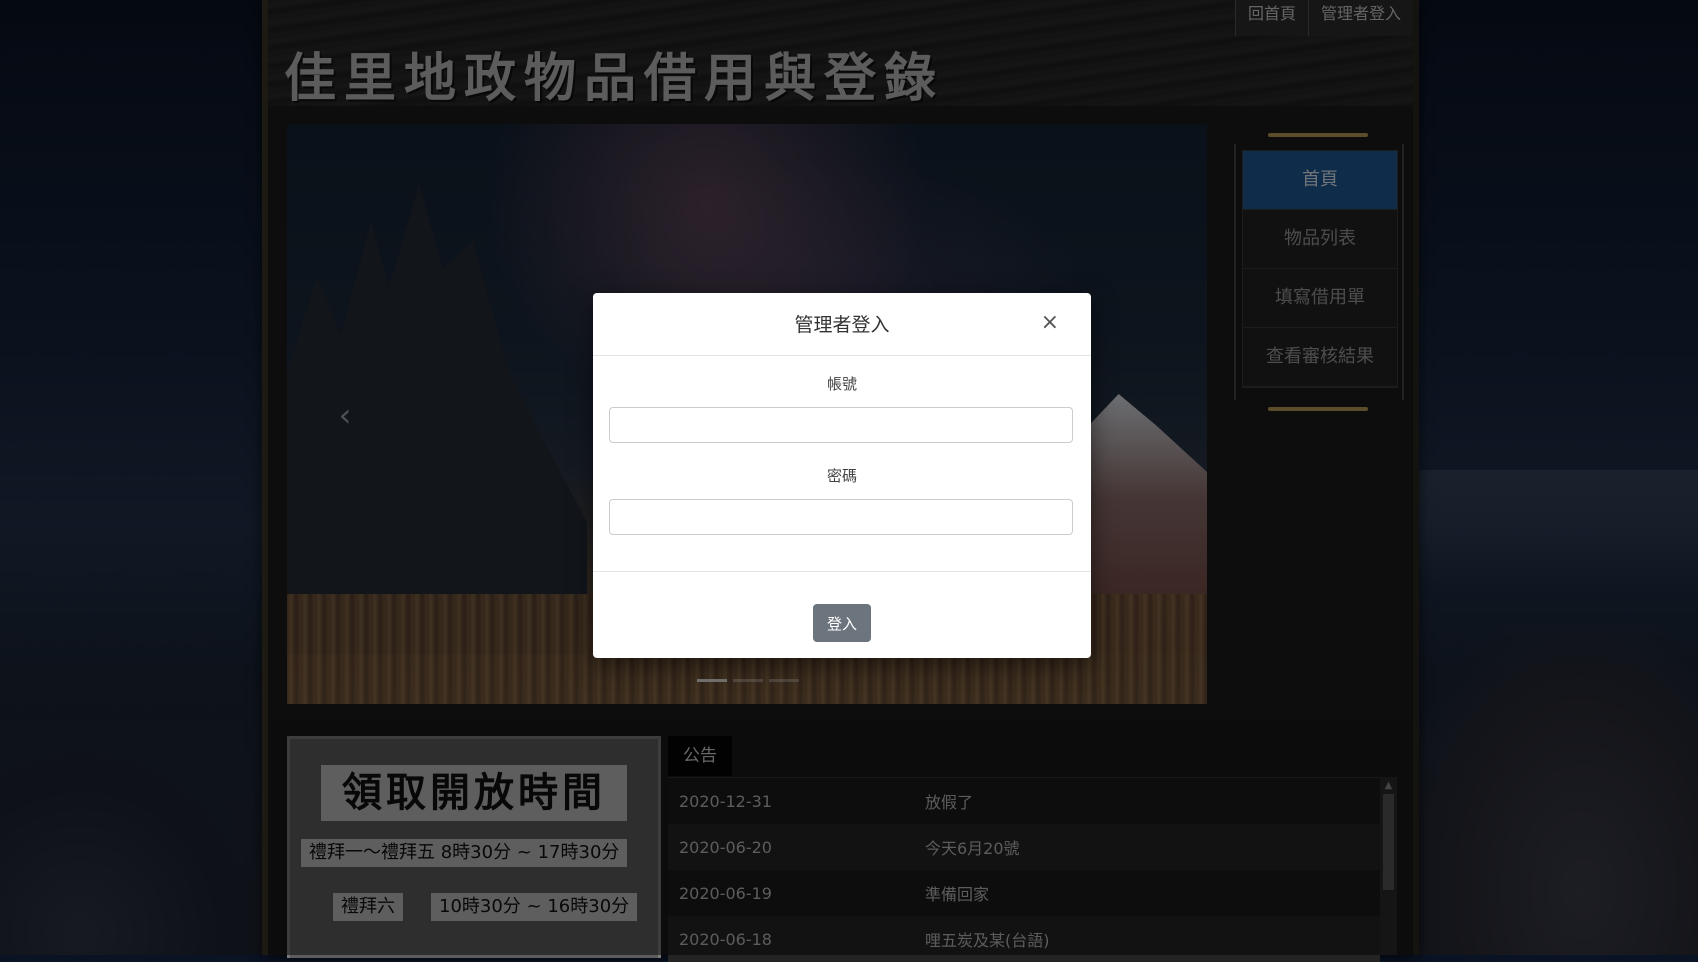 Image resolution: width=1698 pixels, height=962 pixels. What do you see at coordinates (841, 517) in the screenshot?
I see `password-input` at bounding box center [841, 517].